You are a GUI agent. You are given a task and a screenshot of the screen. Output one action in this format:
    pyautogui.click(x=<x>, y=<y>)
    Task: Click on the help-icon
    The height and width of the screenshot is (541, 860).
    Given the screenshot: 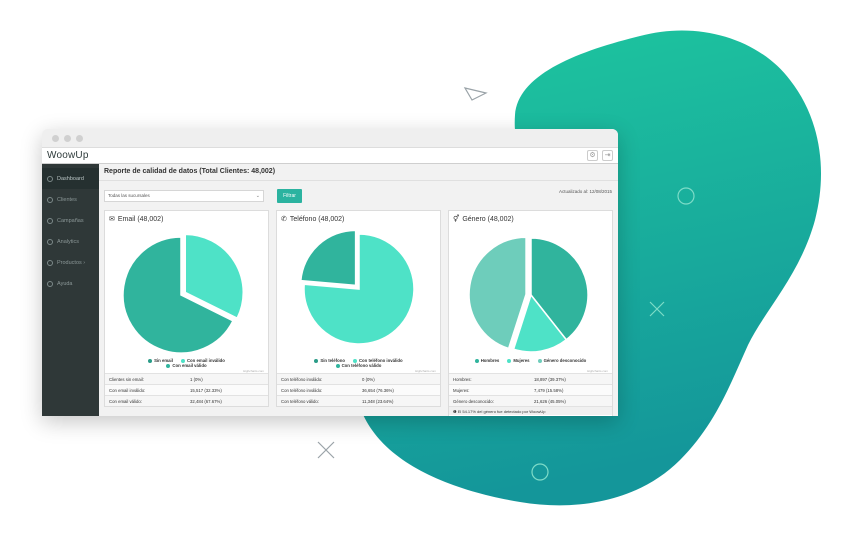 What is the action you would take?
    pyautogui.click(x=50, y=283)
    